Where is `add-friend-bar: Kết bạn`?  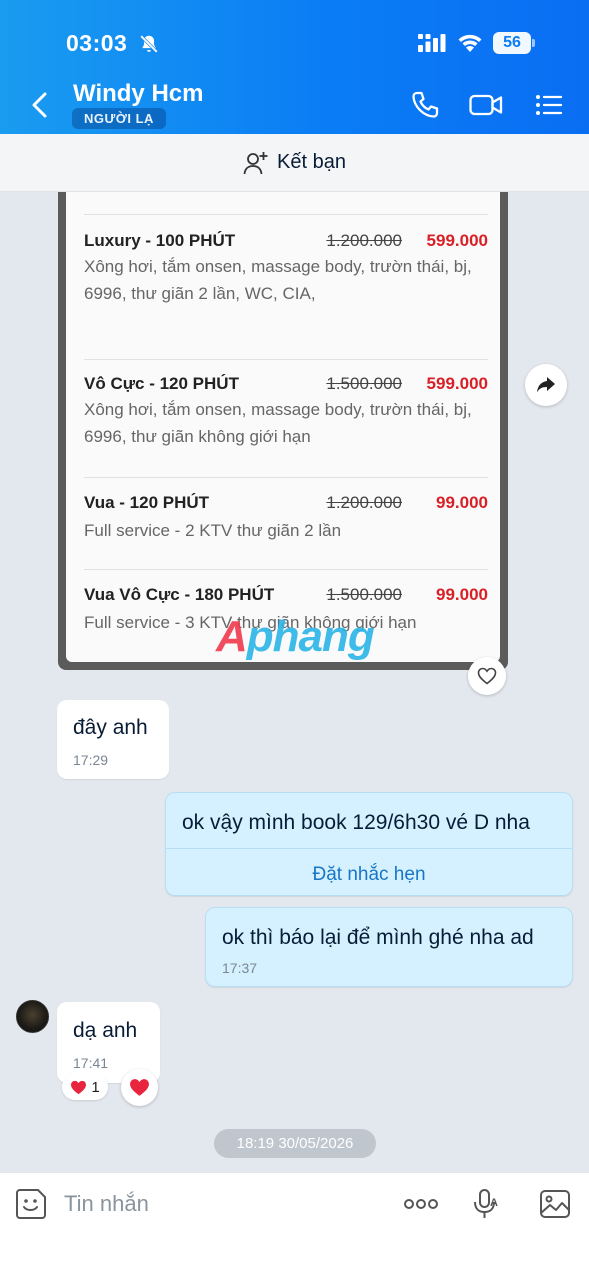 add-friend-bar: Kết bạn is located at coordinates (294, 163).